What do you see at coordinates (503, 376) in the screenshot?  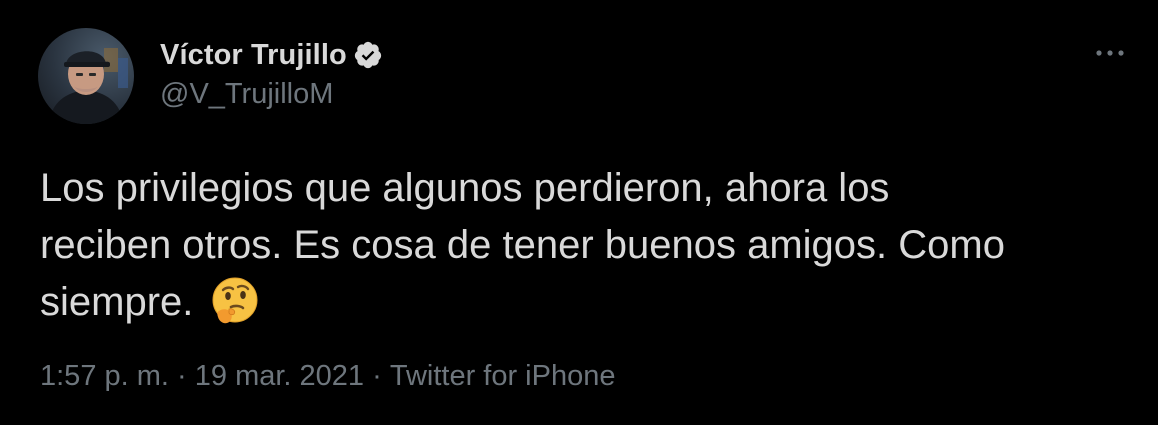 I see `tweet-source: Twitter for iPhone` at bounding box center [503, 376].